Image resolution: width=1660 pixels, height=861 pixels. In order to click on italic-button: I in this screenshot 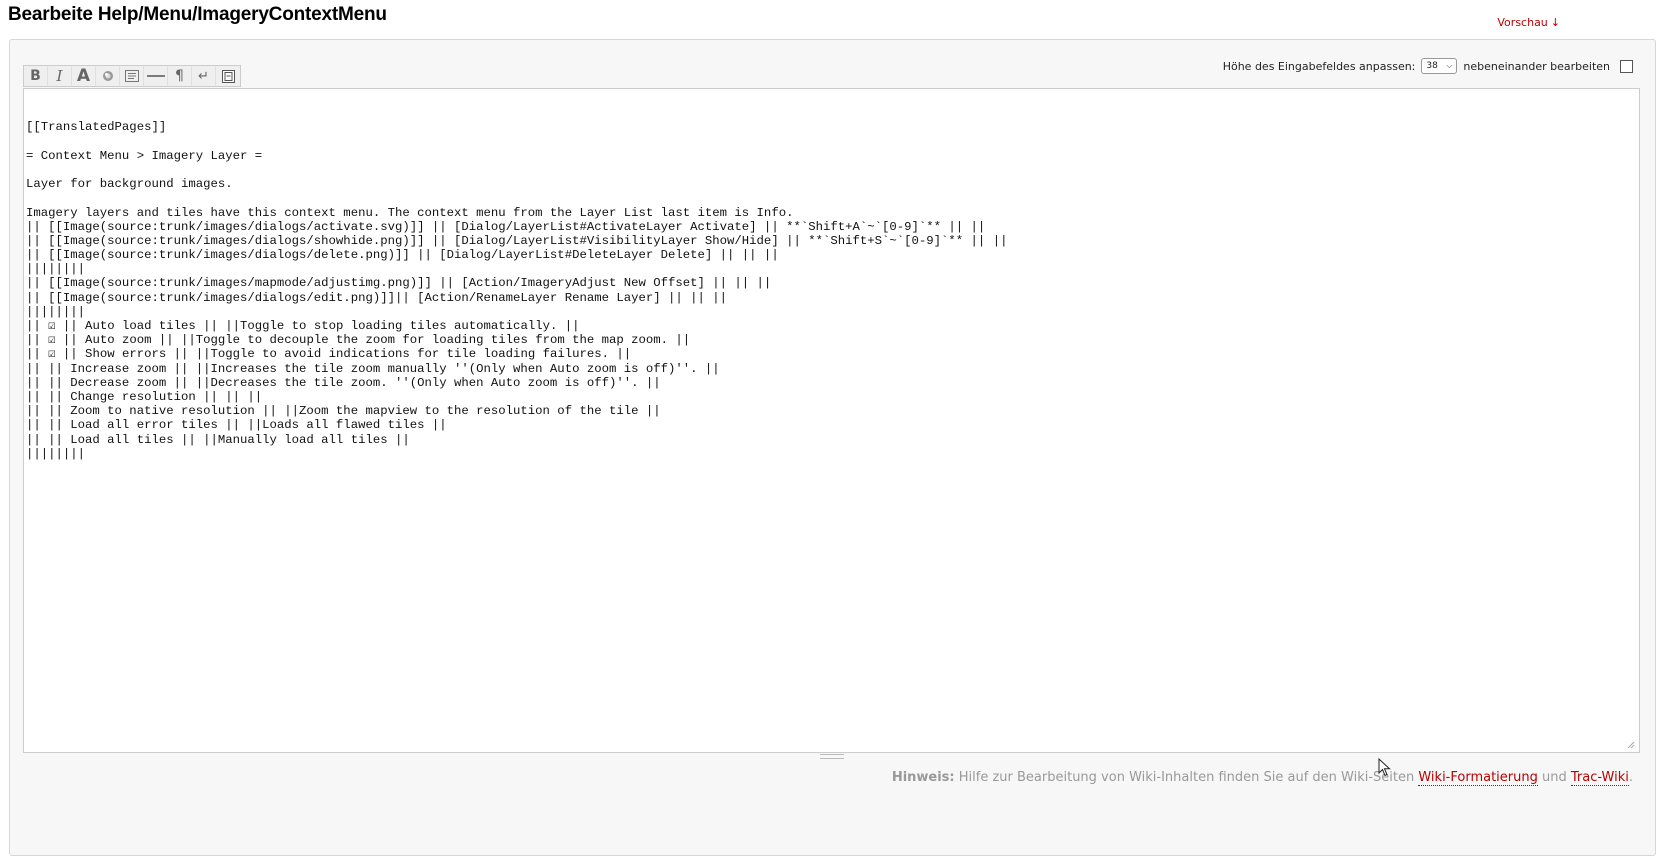, I will do `click(60, 76)`.